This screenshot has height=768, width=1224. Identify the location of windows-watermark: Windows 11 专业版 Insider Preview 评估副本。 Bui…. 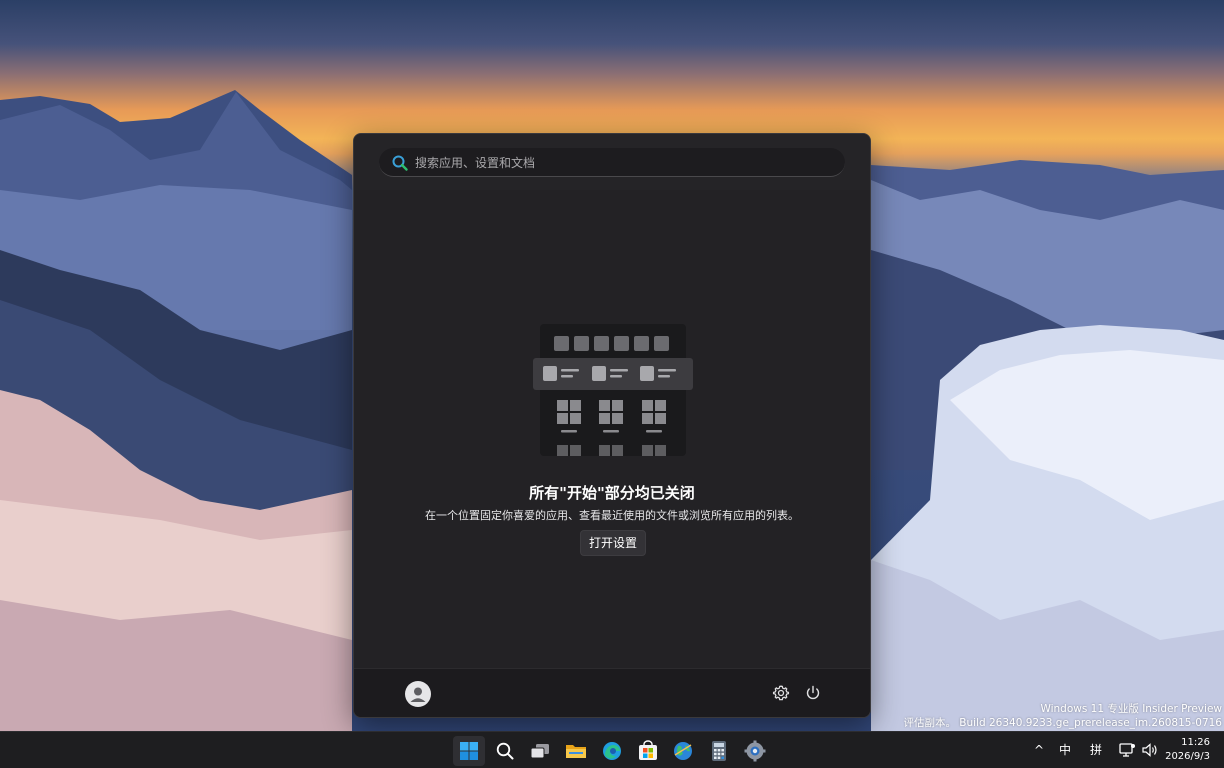
(1062, 716).